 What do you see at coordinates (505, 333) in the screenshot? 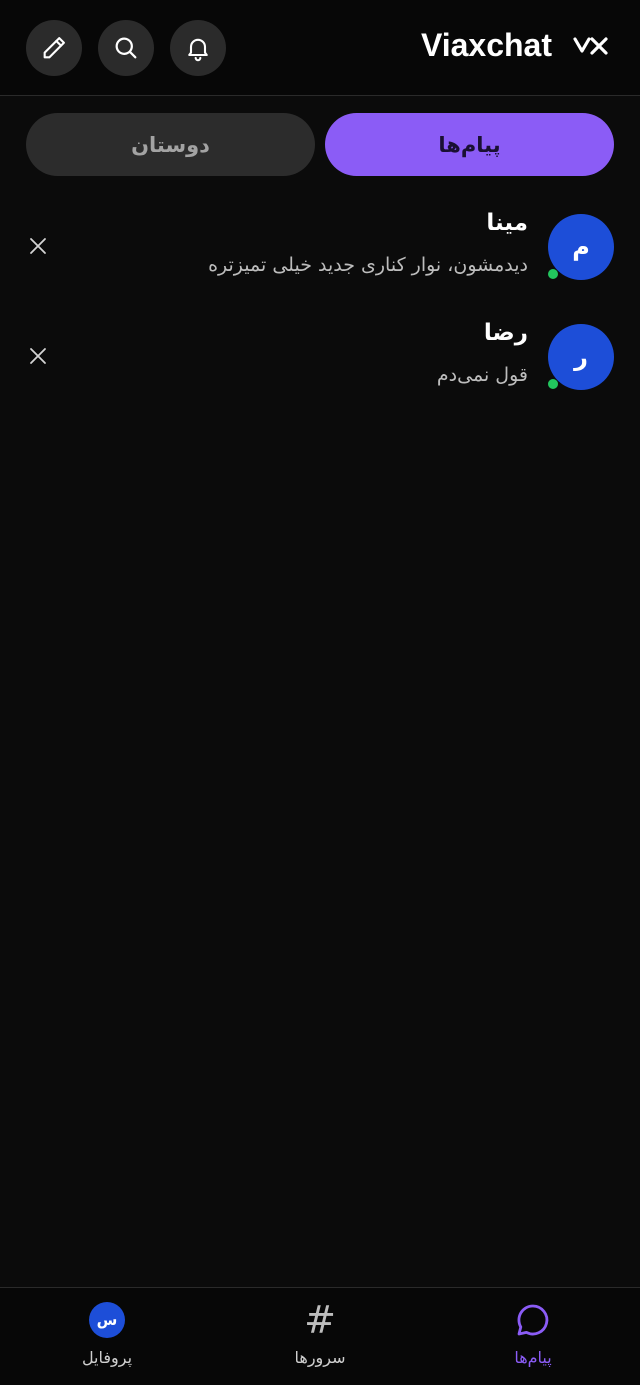
I see `conversation-name: رضا` at bounding box center [505, 333].